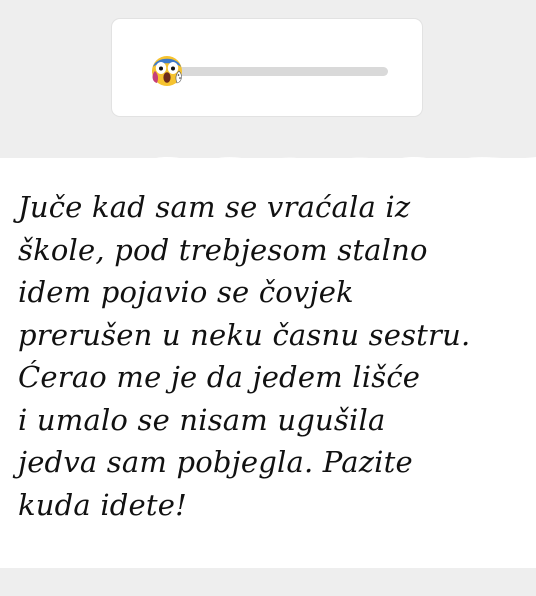  What do you see at coordinates (215, 462) in the screenshot?
I see `story-line: jedva sam pobjegla. Pazite` at bounding box center [215, 462].